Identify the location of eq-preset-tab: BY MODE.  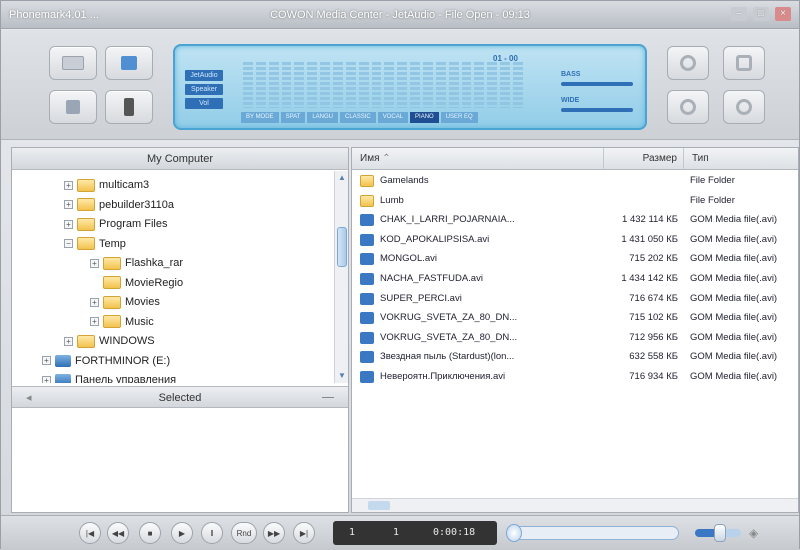
(260, 117).